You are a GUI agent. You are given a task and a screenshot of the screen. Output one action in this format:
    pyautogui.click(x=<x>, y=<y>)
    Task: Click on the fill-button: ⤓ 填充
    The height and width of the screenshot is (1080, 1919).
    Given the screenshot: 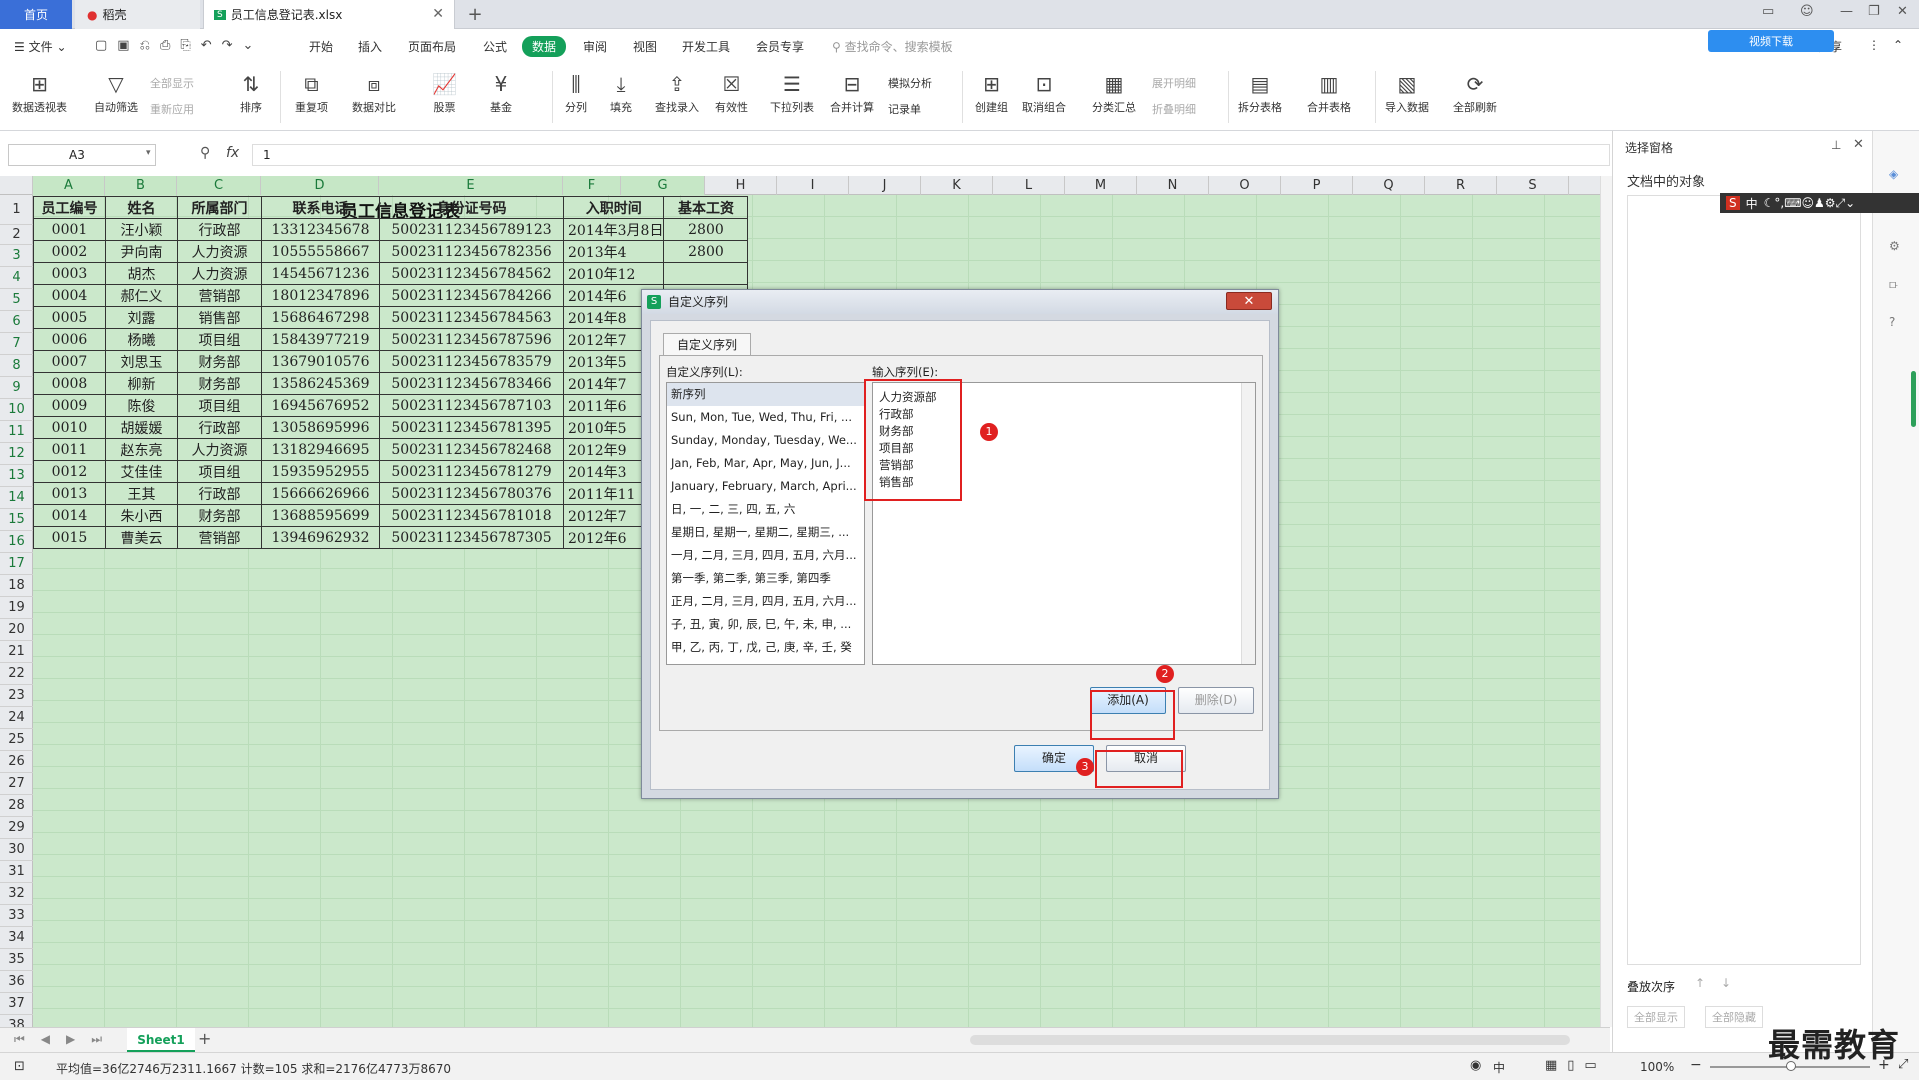 What is the action you would take?
    pyautogui.click(x=621, y=92)
    